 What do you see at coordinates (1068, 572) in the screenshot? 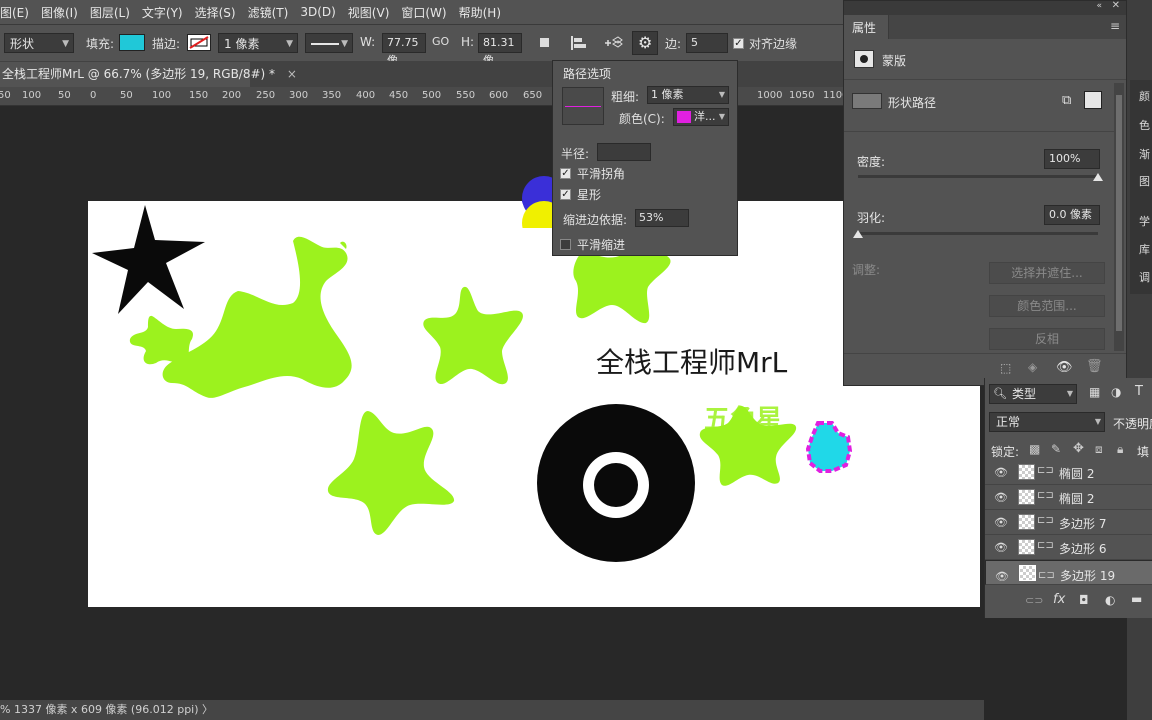
I see `layer-row-selected: 👁 ⊏⊐ 多边形 19` at bounding box center [1068, 572].